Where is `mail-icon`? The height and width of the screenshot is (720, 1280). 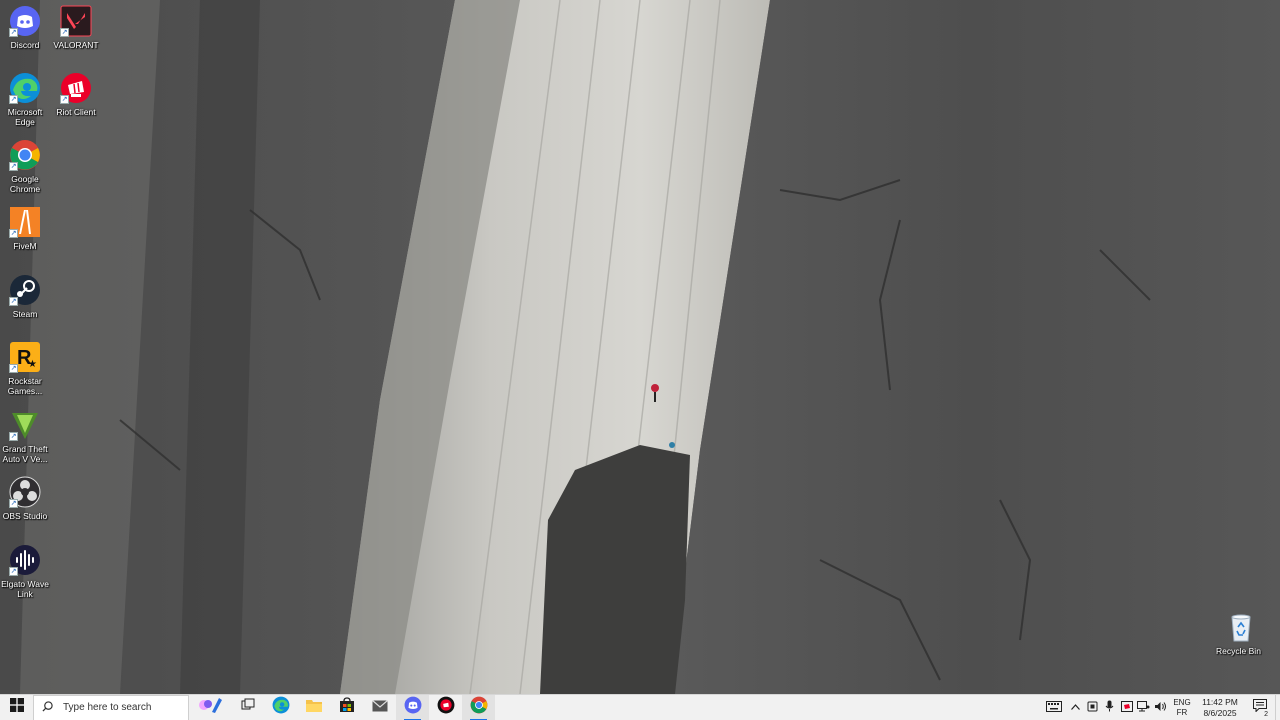 mail-icon is located at coordinates (379, 708).